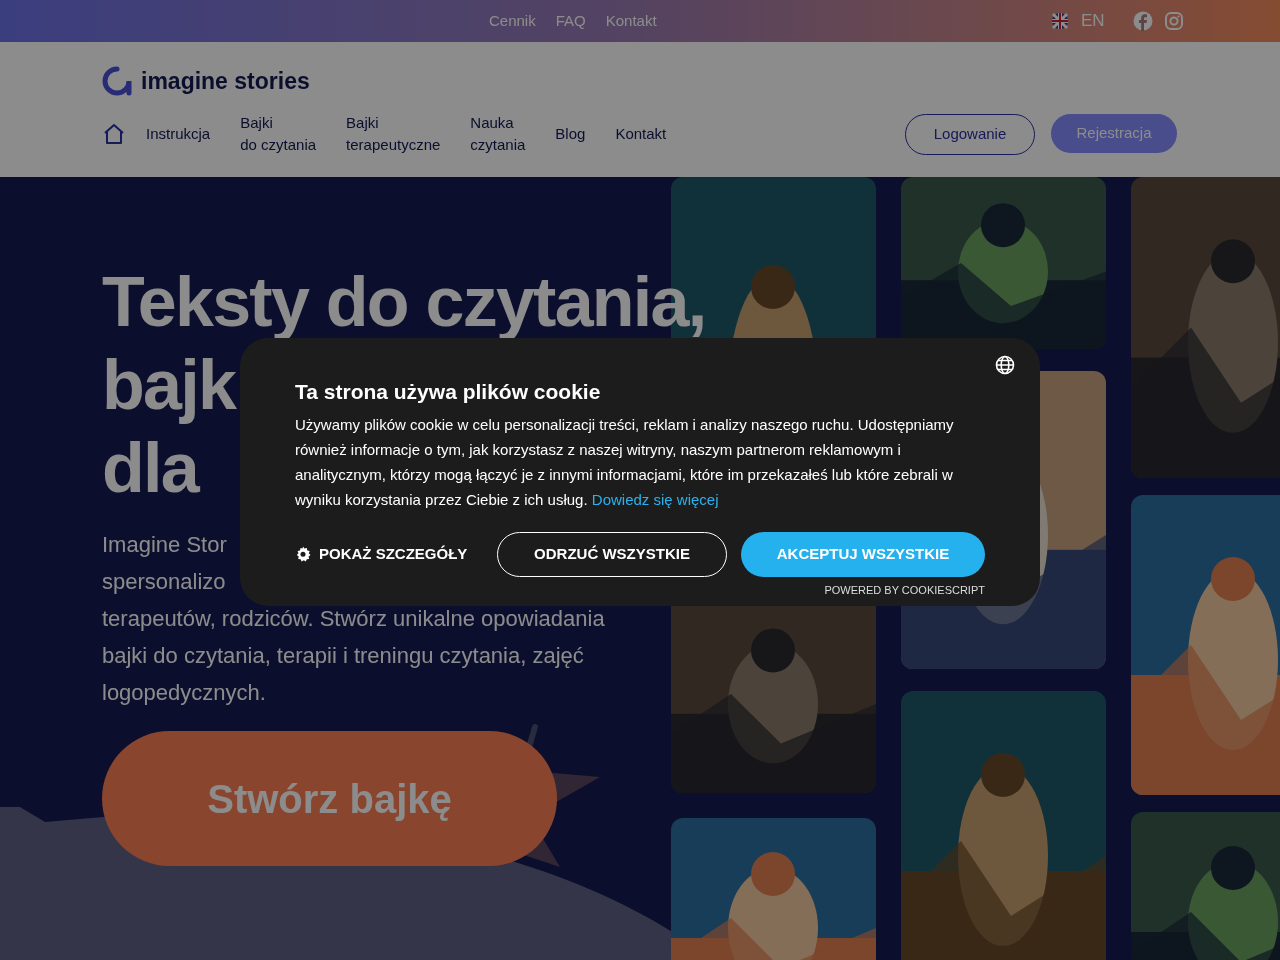 The image size is (1280, 960). Describe the element at coordinates (114, 134) in the screenshot. I see `home-icon` at that location.